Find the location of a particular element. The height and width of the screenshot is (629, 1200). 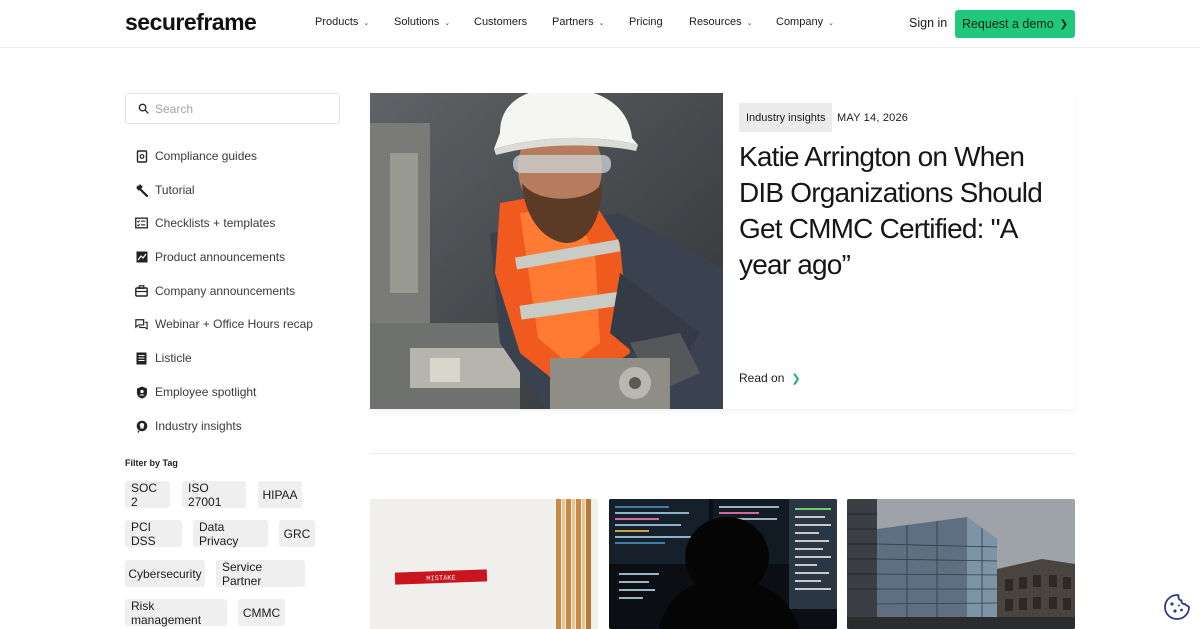

cookie-settings-button is located at coordinates (1177, 607).